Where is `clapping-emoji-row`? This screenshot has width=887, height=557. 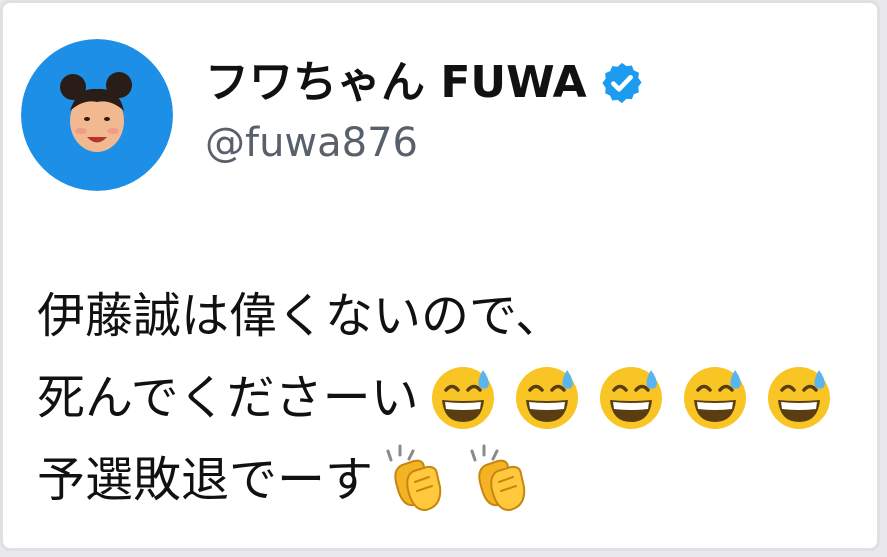 clapping-emoji-row is located at coordinates (459, 480).